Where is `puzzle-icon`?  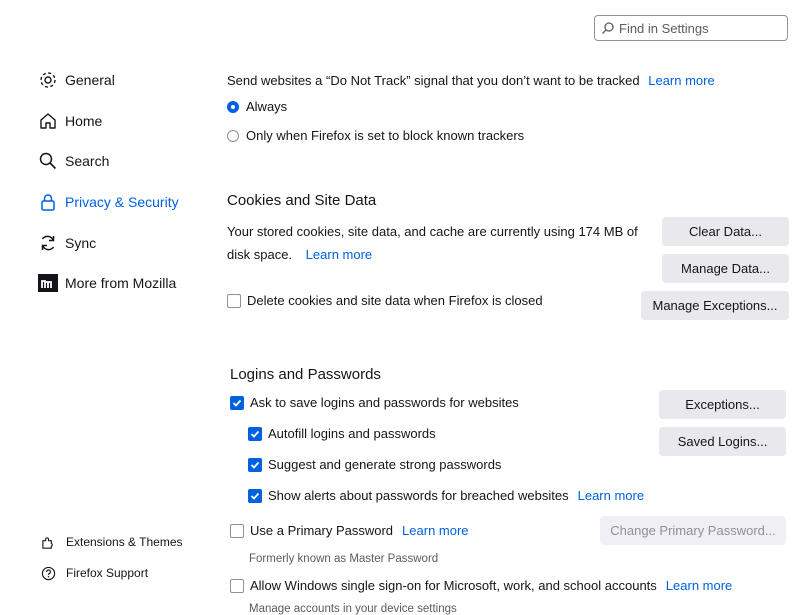
puzzle-icon is located at coordinates (48, 542).